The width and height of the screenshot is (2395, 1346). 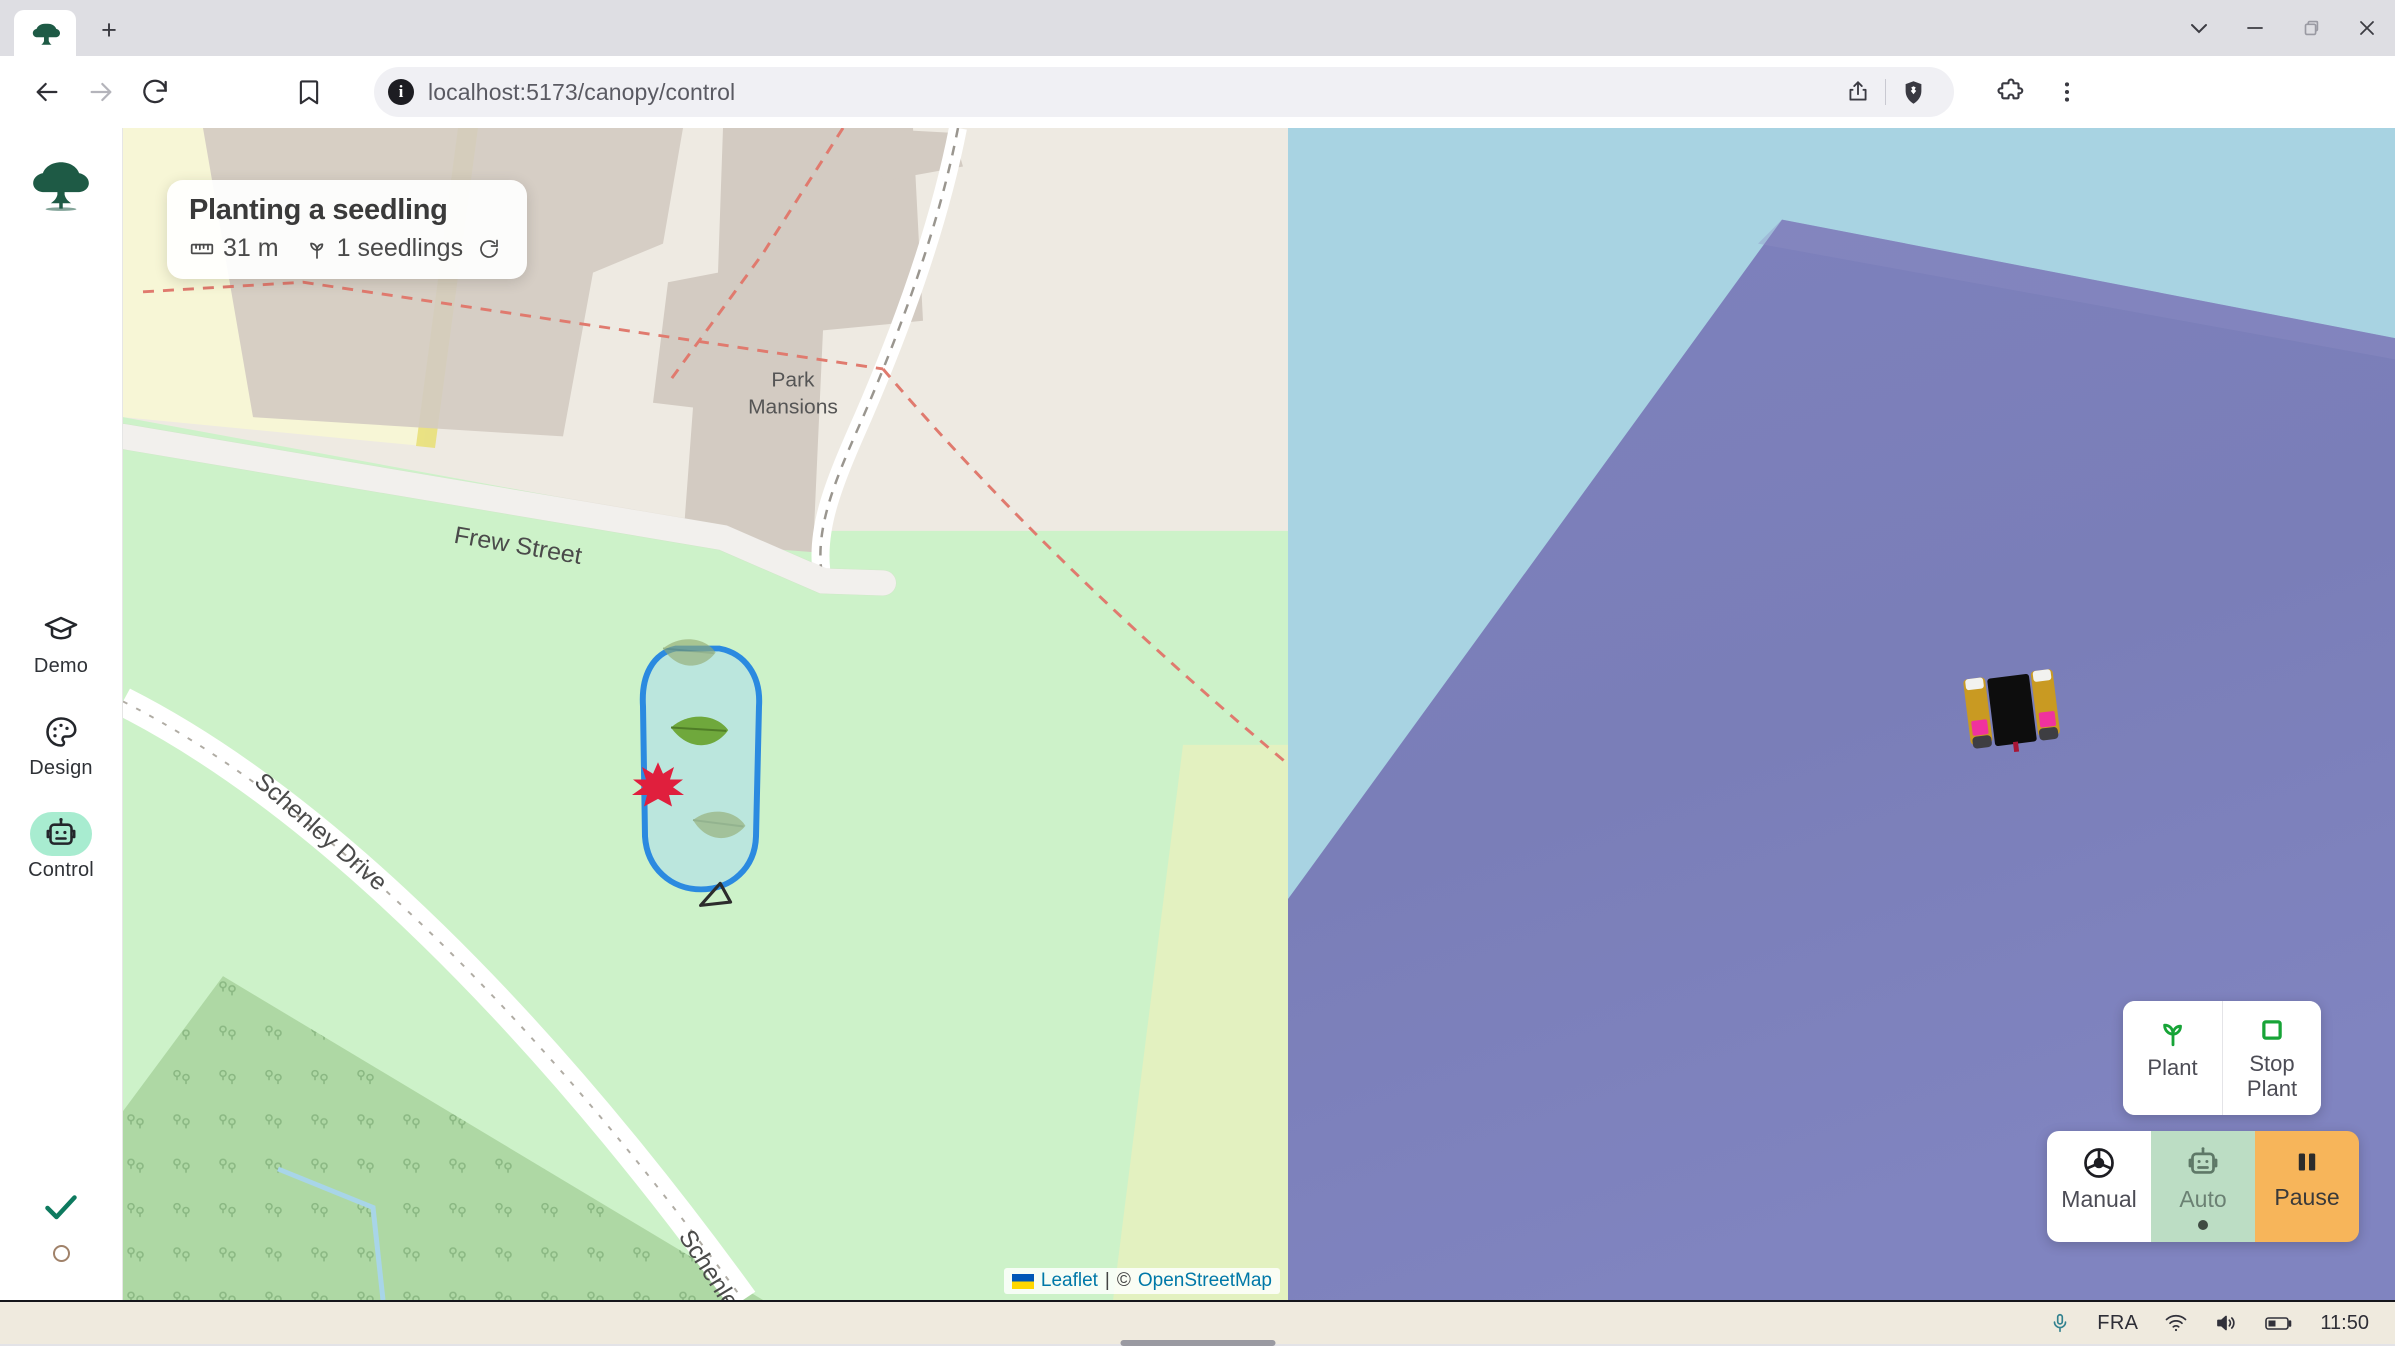 What do you see at coordinates (60, 768) in the screenshot?
I see `sidebar-item-label: Design` at bounding box center [60, 768].